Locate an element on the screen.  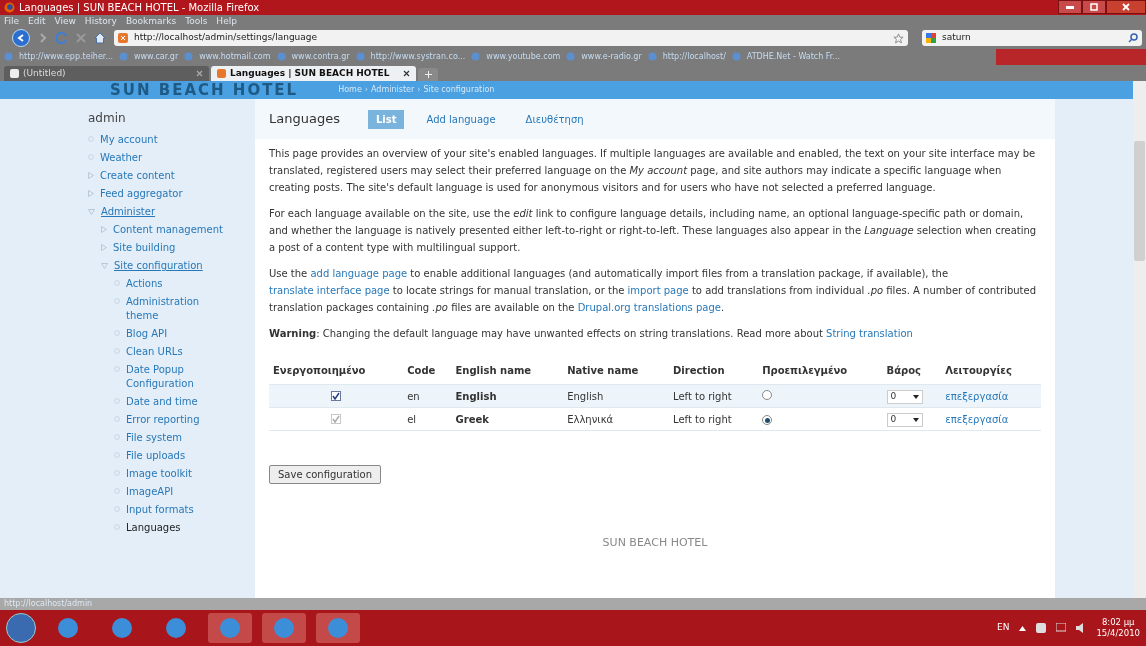
sidebar-link: Content management is located at coordinates (168, 230).